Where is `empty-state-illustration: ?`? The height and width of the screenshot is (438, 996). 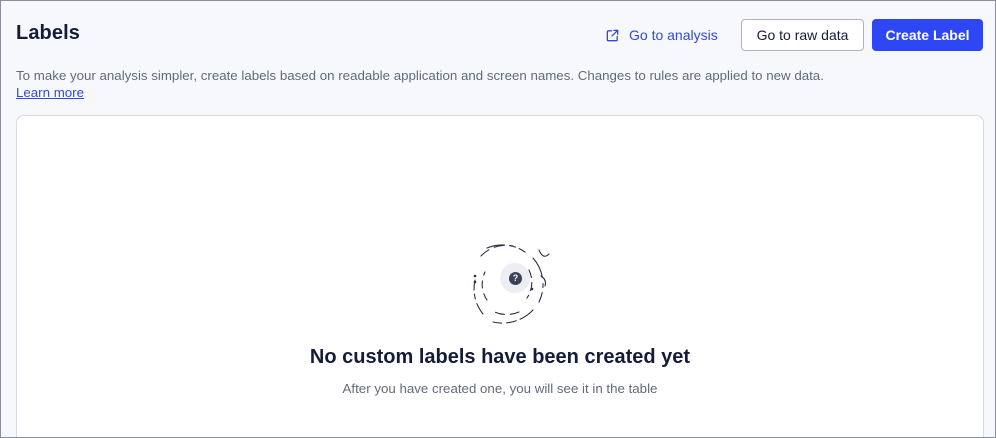
empty-state-illustration: ? is located at coordinates (503, 282).